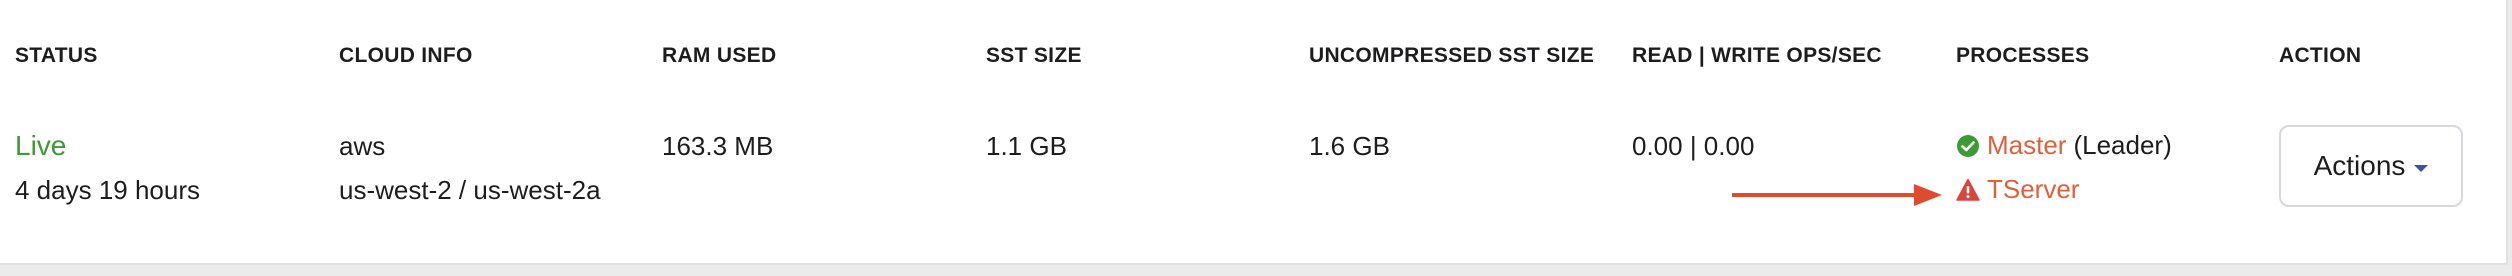 This screenshot has height=276, width=2512. I want to click on sst-size-value: 1.1 GB, so click(1026, 146).